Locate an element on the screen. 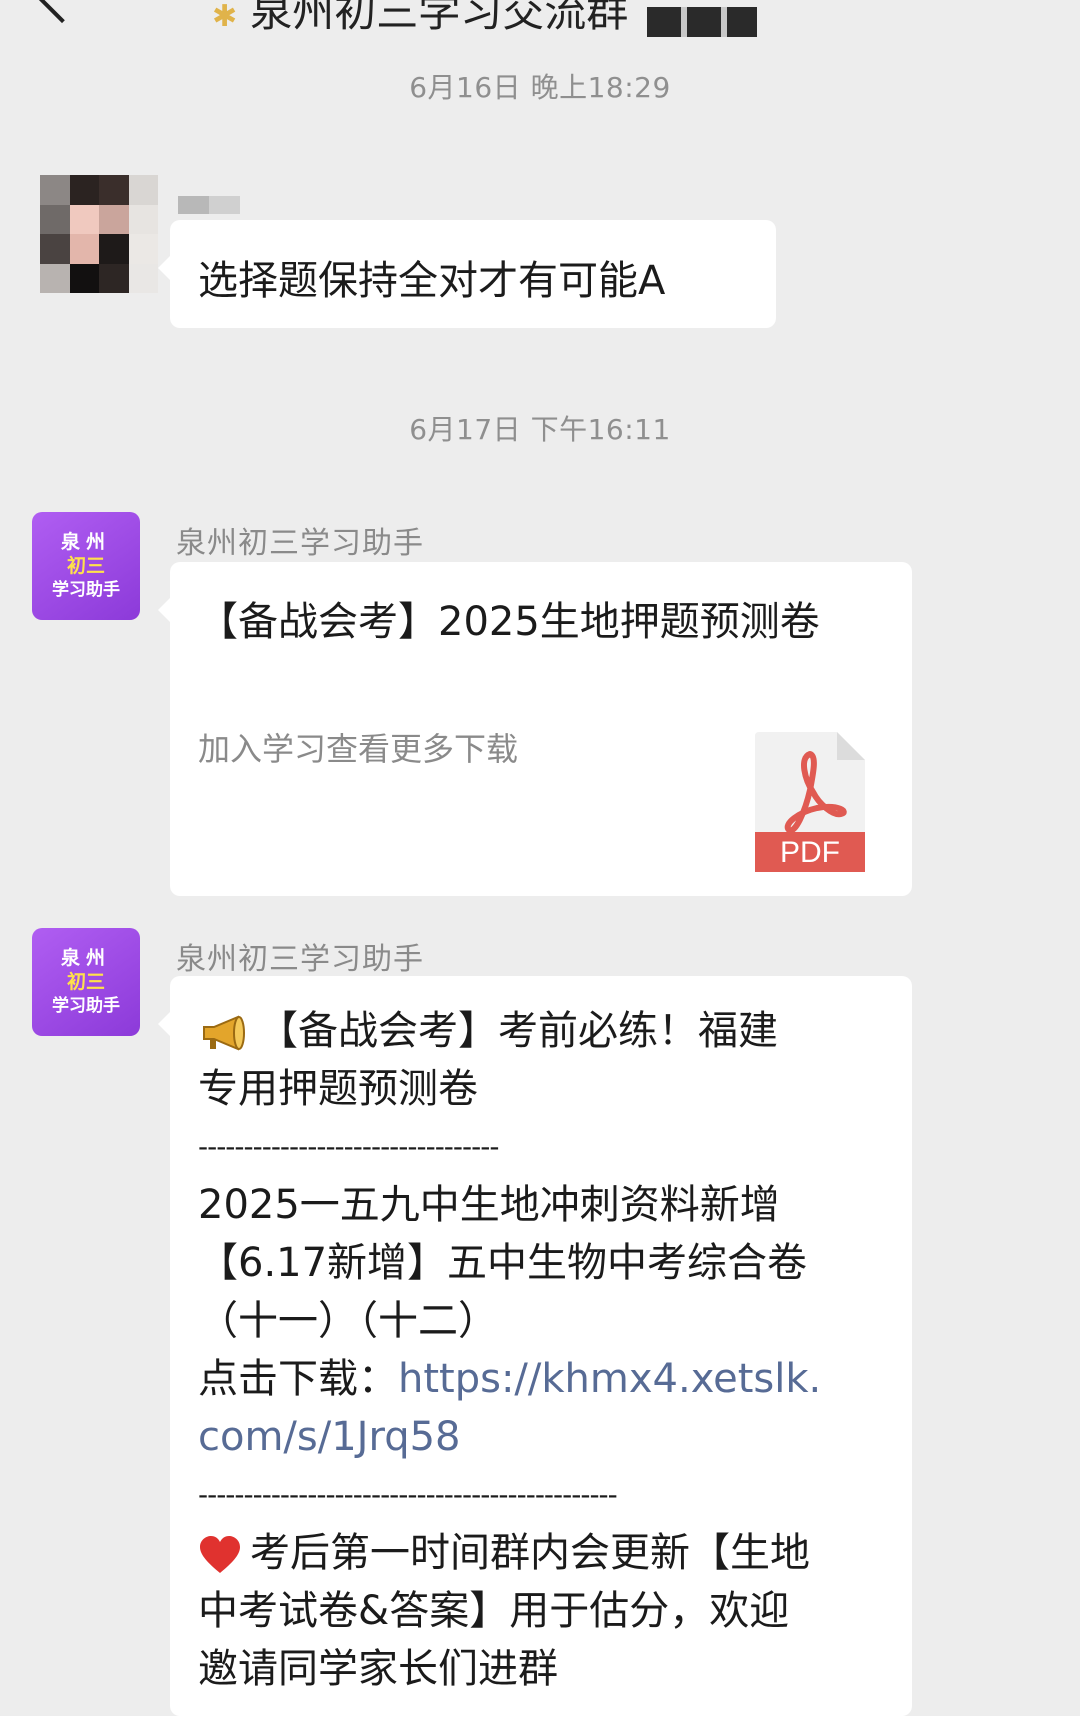 Image resolution: width=1080 pixels, height=1716 pixels. message-line: 【备战会考】考前必练！福建 is located at coordinates (538, 1031).